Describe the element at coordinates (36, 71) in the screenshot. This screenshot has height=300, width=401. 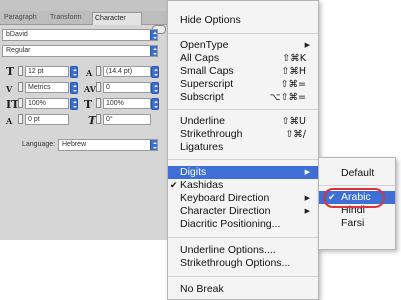
I see `font-size-value: 12 pt` at that location.